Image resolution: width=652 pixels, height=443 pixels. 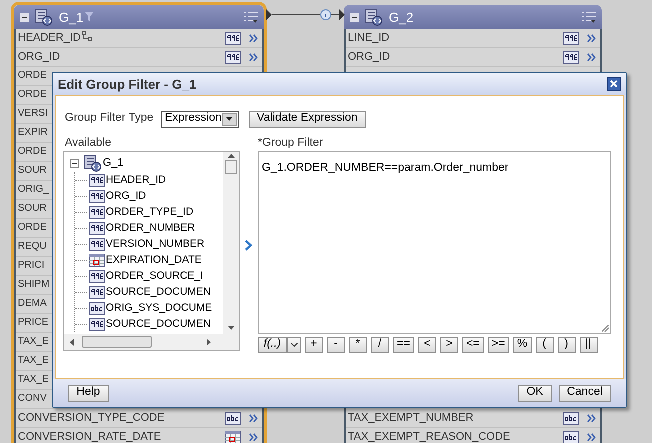 I want to click on operator-button: *, so click(x=358, y=345).